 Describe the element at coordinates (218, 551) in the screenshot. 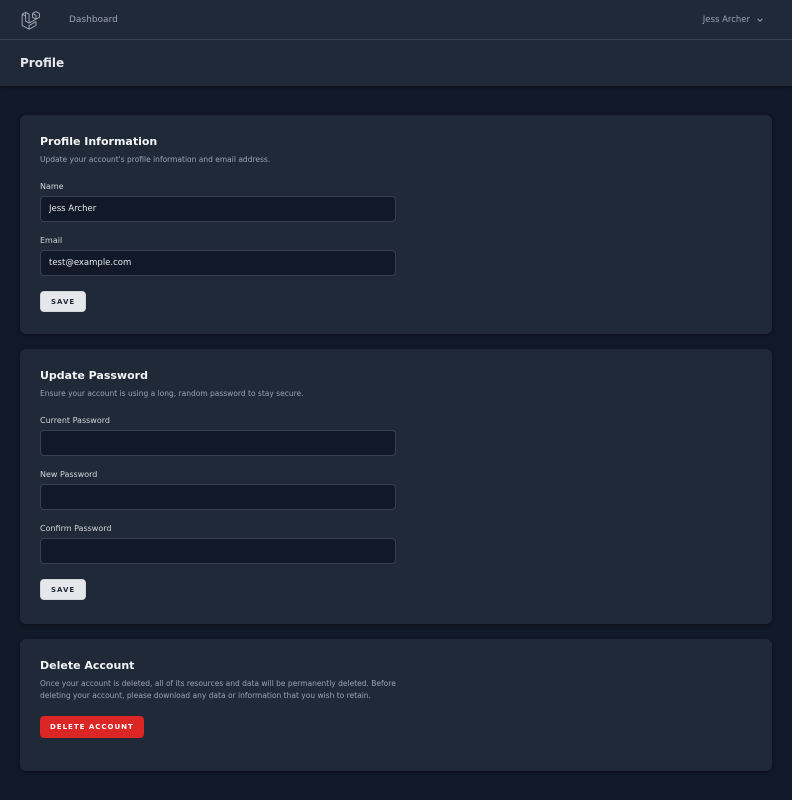

I see `confirm-password-input` at that location.